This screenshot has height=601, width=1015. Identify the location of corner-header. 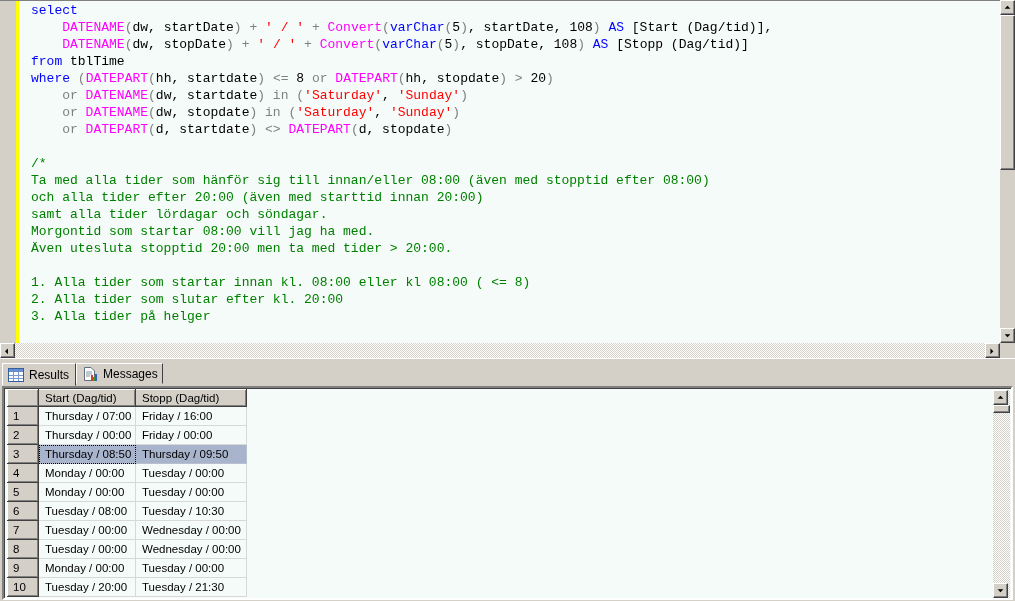
(23, 398).